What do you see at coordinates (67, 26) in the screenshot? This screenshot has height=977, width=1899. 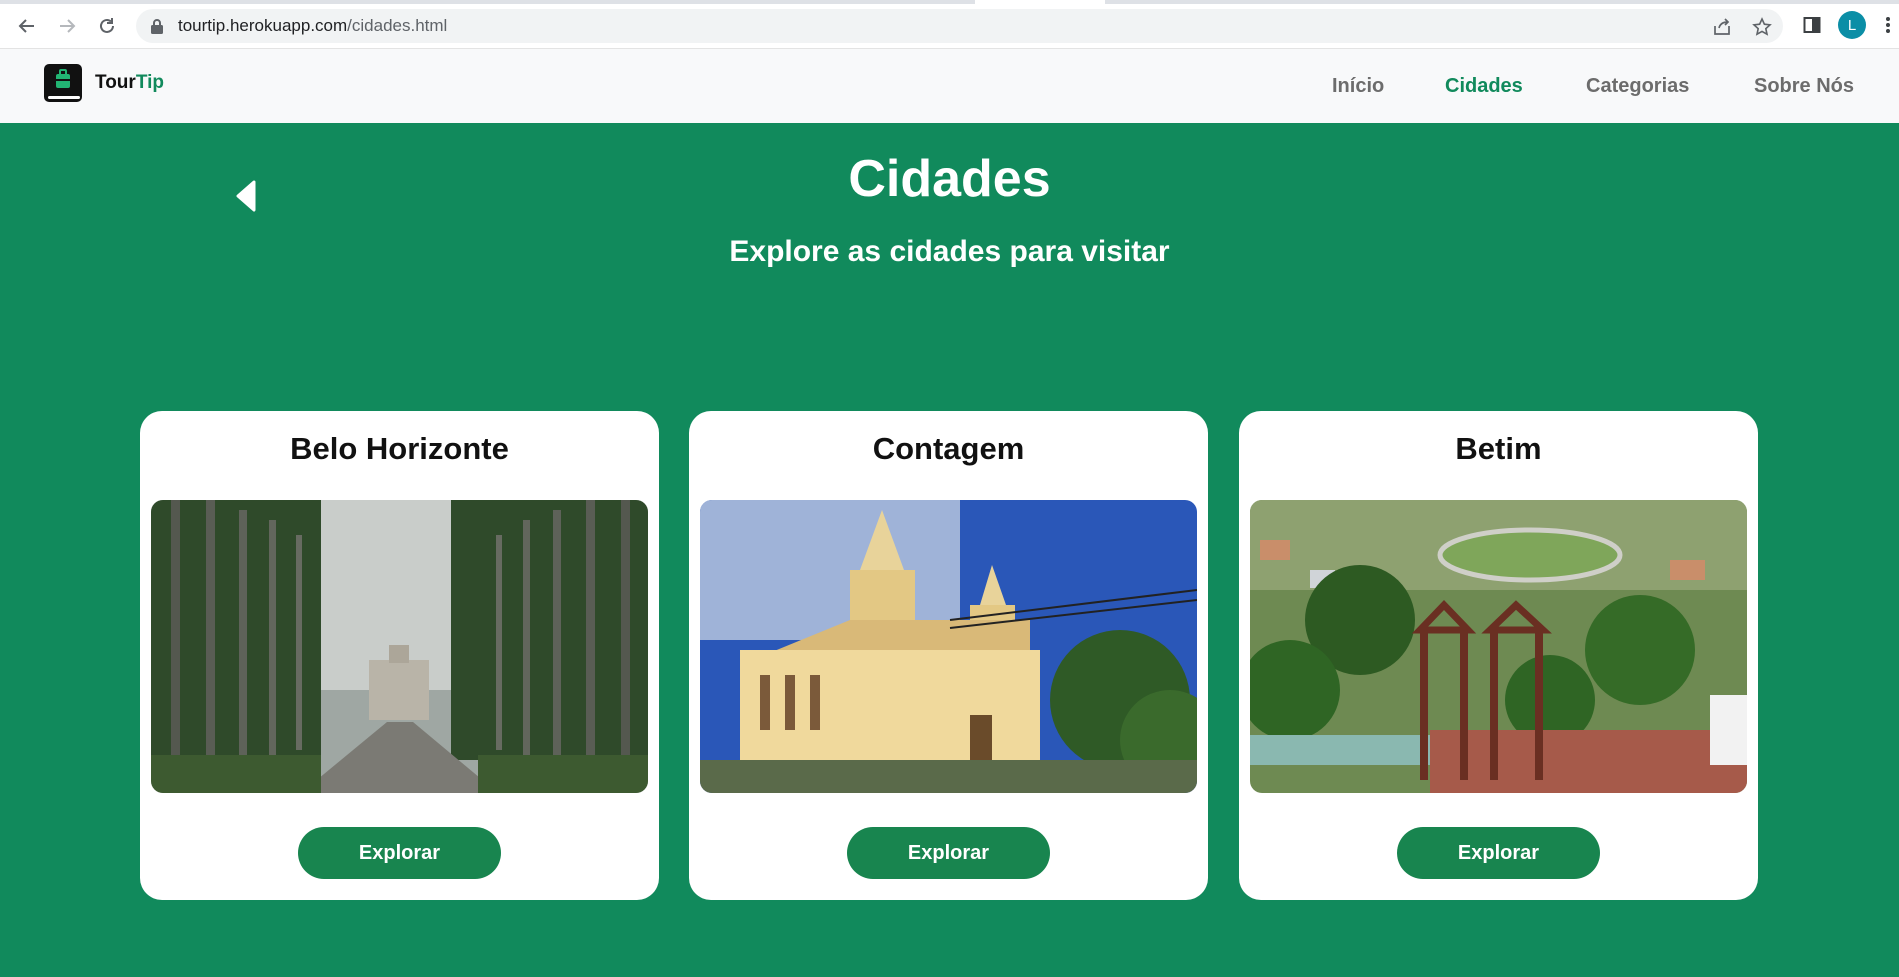 I see `forward-arrow-icon` at bounding box center [67, 26].